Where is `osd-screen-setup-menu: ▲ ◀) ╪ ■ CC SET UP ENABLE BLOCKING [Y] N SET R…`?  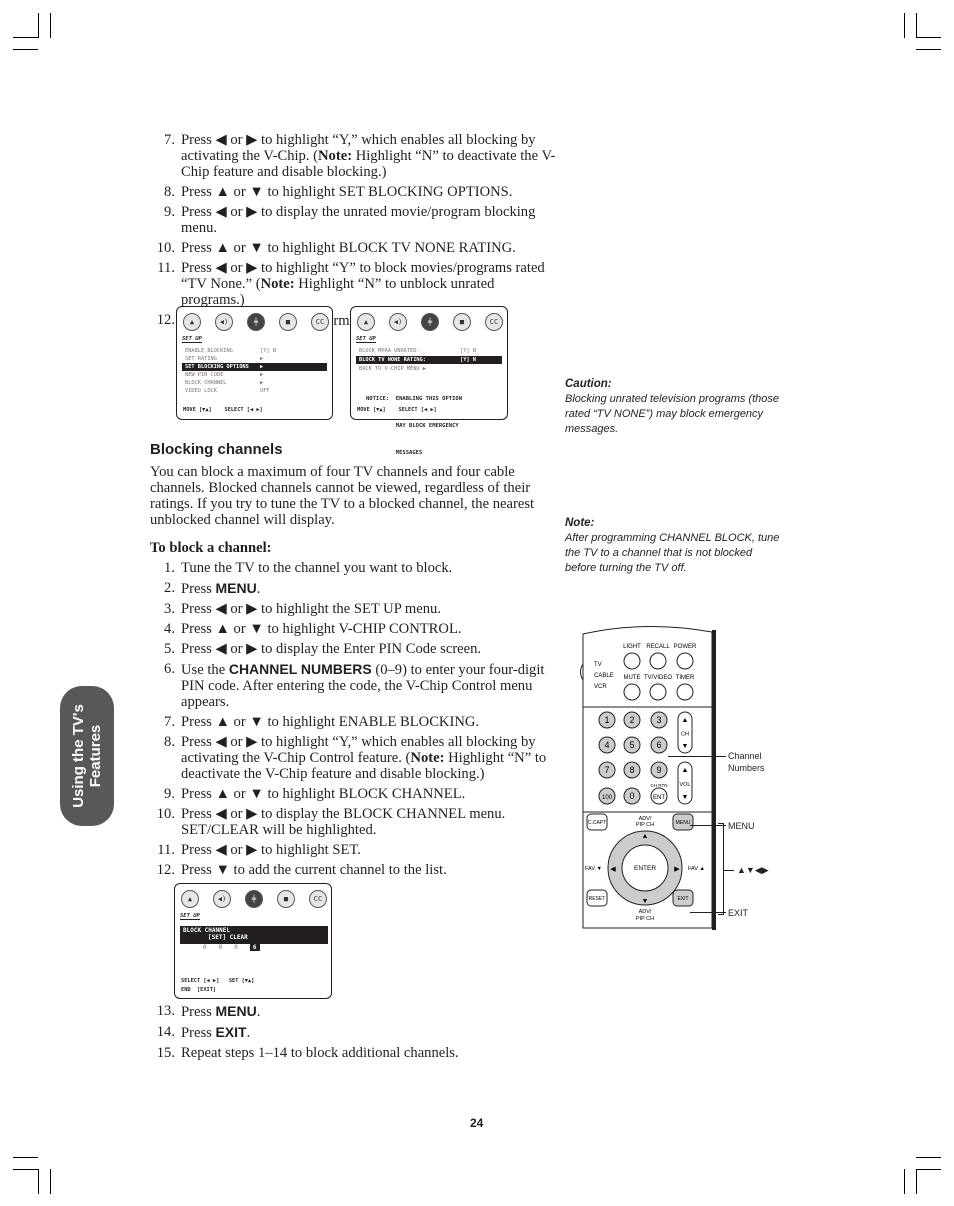
osd-screen-setup-menu: ▲ ◀) ╪ ■ CC SET UP ENABLE BLOCKING [Y] N SET R… is located at coordinates (254, 363).